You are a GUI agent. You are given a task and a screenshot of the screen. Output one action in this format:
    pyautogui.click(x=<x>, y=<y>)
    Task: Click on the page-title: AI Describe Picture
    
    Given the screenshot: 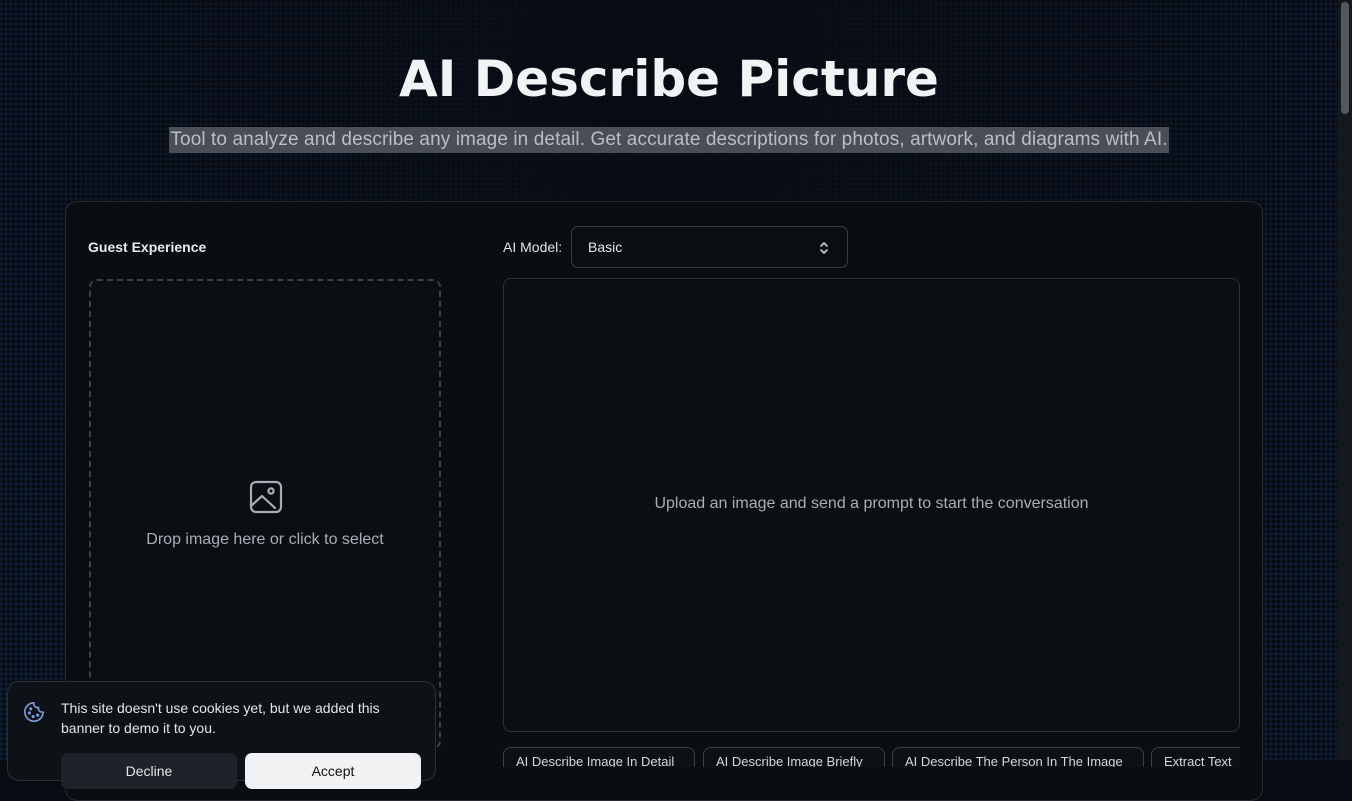 What is the action you would take?
    pyautogui.click(x=669, y=79)
    